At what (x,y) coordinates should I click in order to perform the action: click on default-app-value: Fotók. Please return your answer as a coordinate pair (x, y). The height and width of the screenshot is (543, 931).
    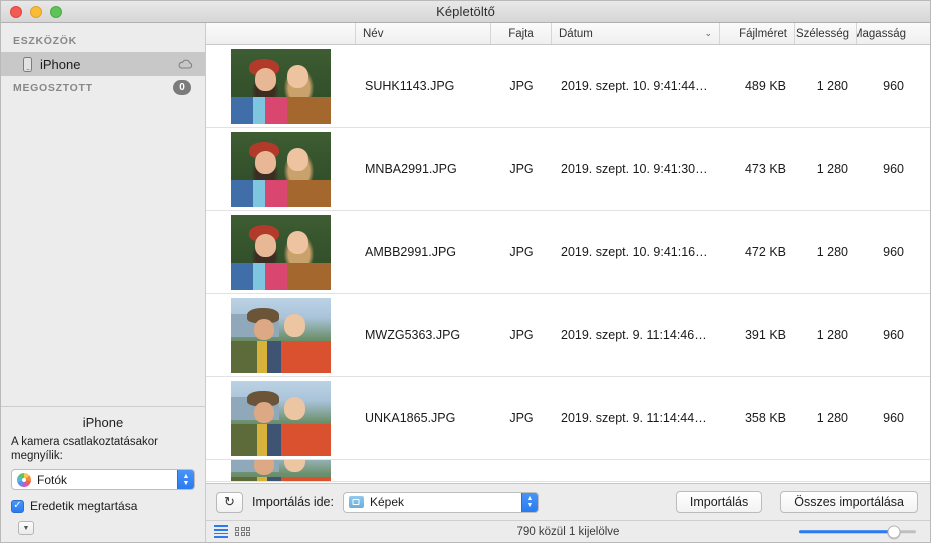
    Looking at the image, I should click on (52, 479).